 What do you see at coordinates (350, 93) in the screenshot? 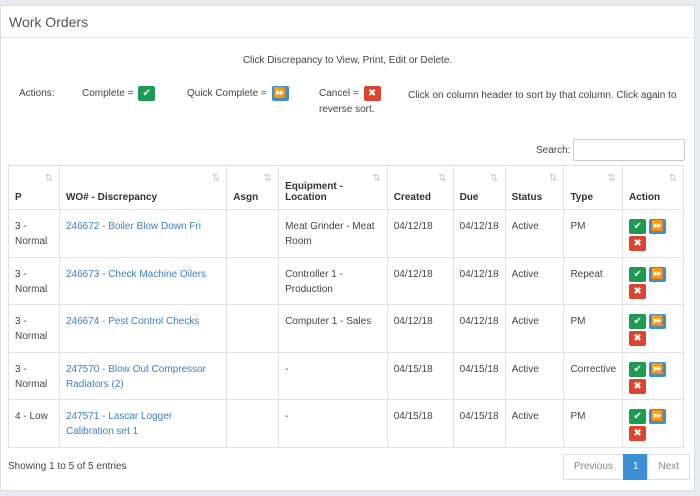
I see `legend-cancel: Cancel = ✖` at bounding box center [350, 93].